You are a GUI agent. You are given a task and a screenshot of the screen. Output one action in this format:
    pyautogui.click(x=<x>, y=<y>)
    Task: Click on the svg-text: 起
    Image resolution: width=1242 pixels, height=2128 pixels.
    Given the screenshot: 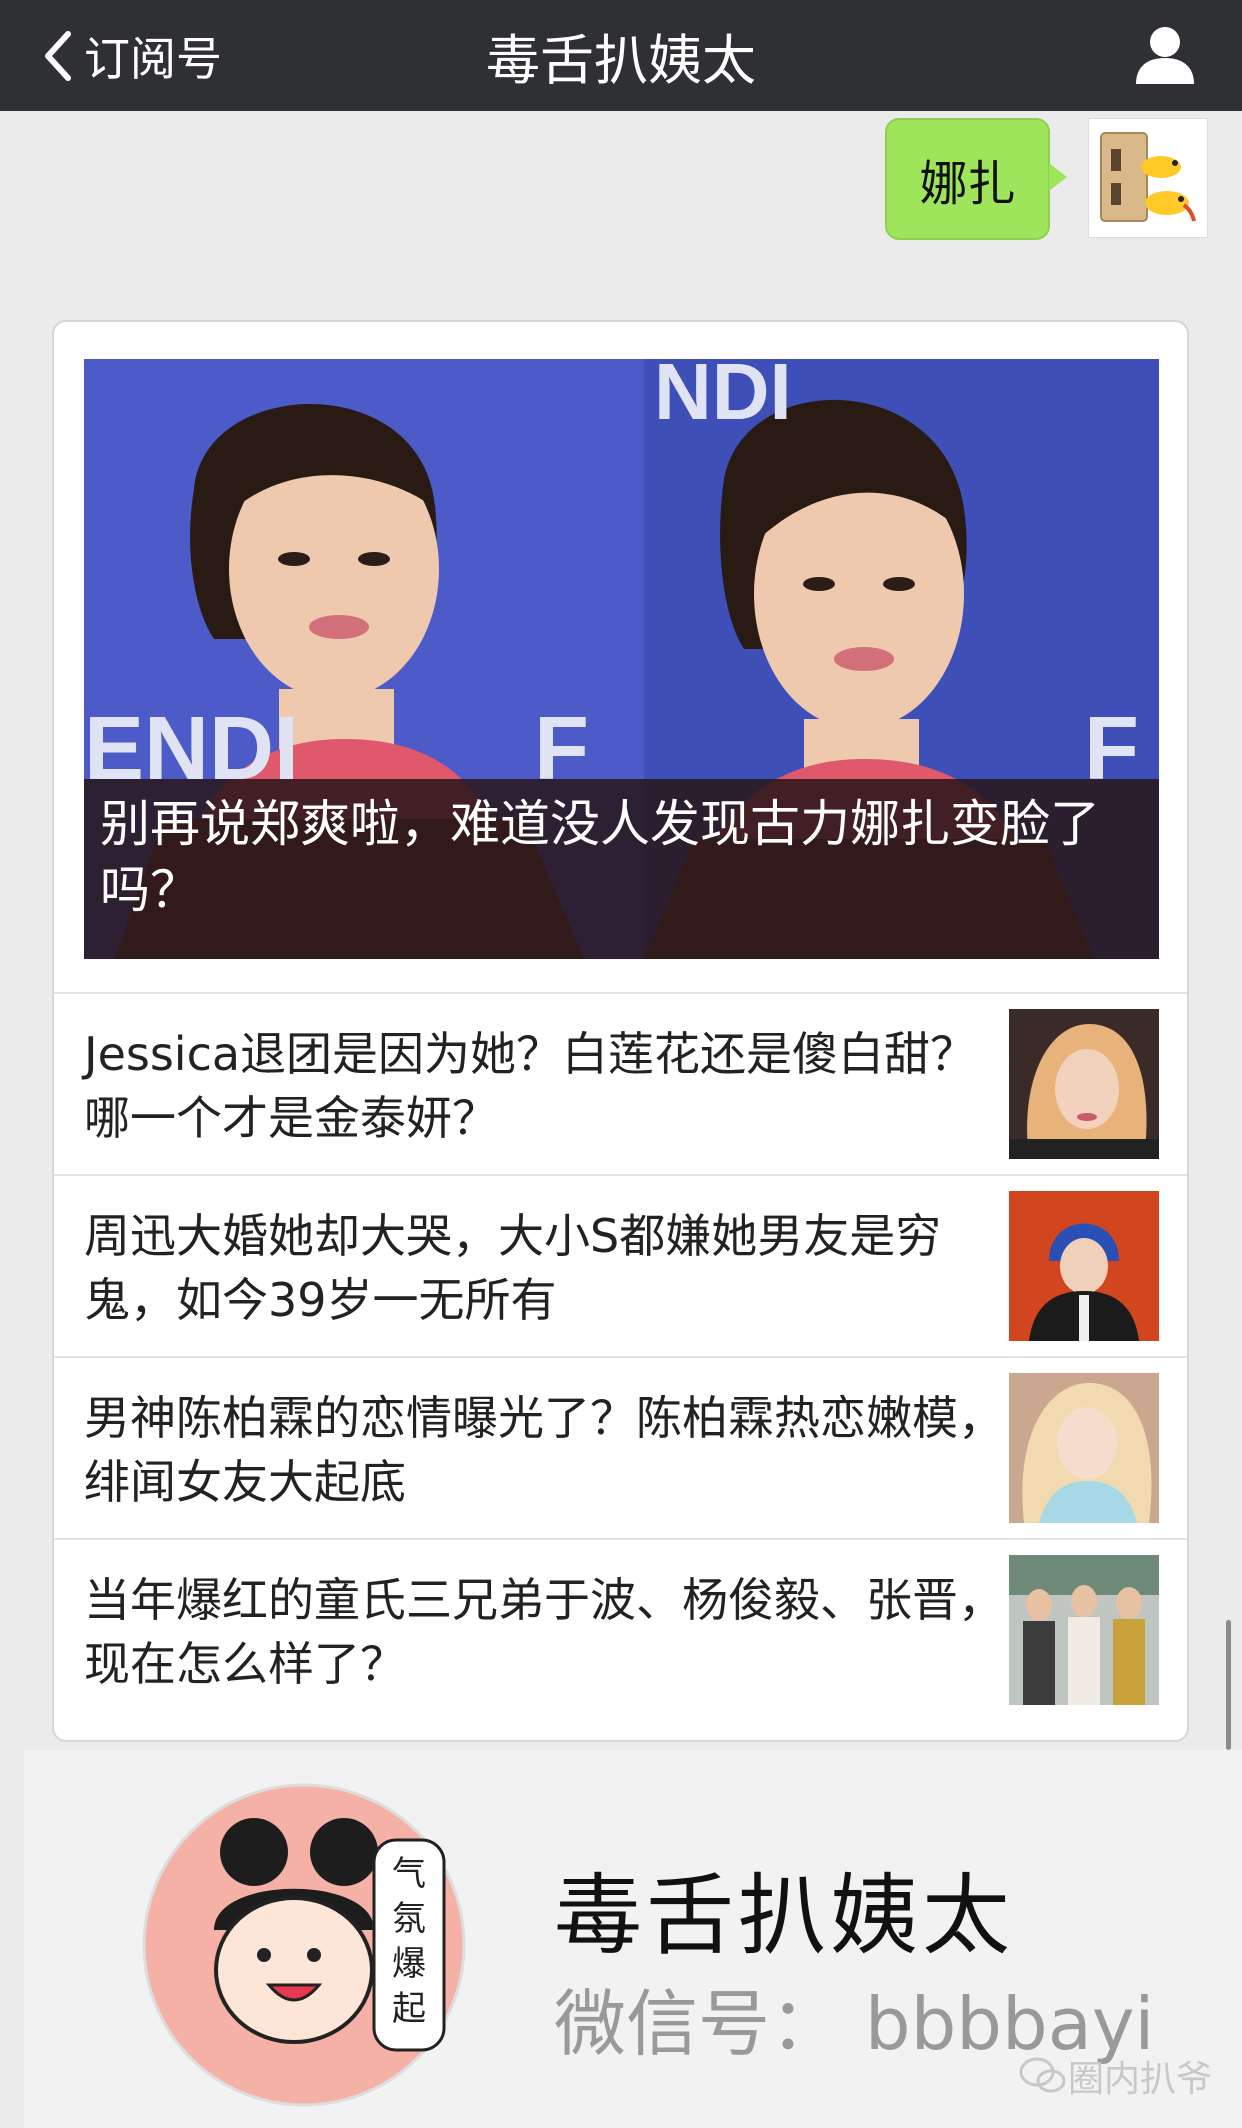 What is the action you would take?
    pyautogui.click(x=409, y=2009)
    